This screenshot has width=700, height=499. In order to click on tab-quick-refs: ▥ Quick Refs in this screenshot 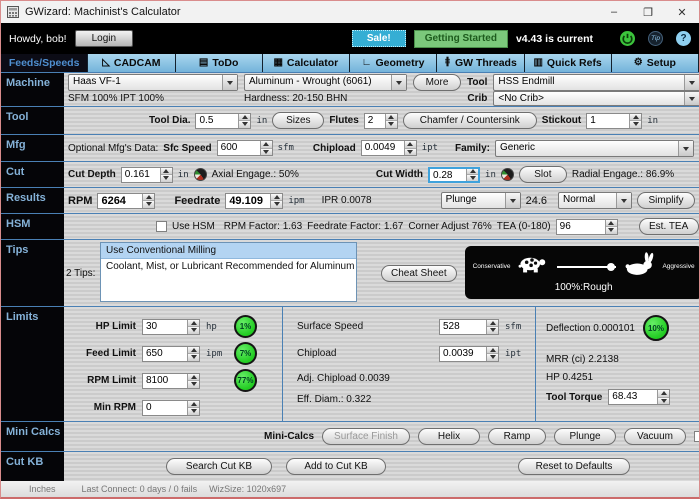, I will do `click(568, 63)`.